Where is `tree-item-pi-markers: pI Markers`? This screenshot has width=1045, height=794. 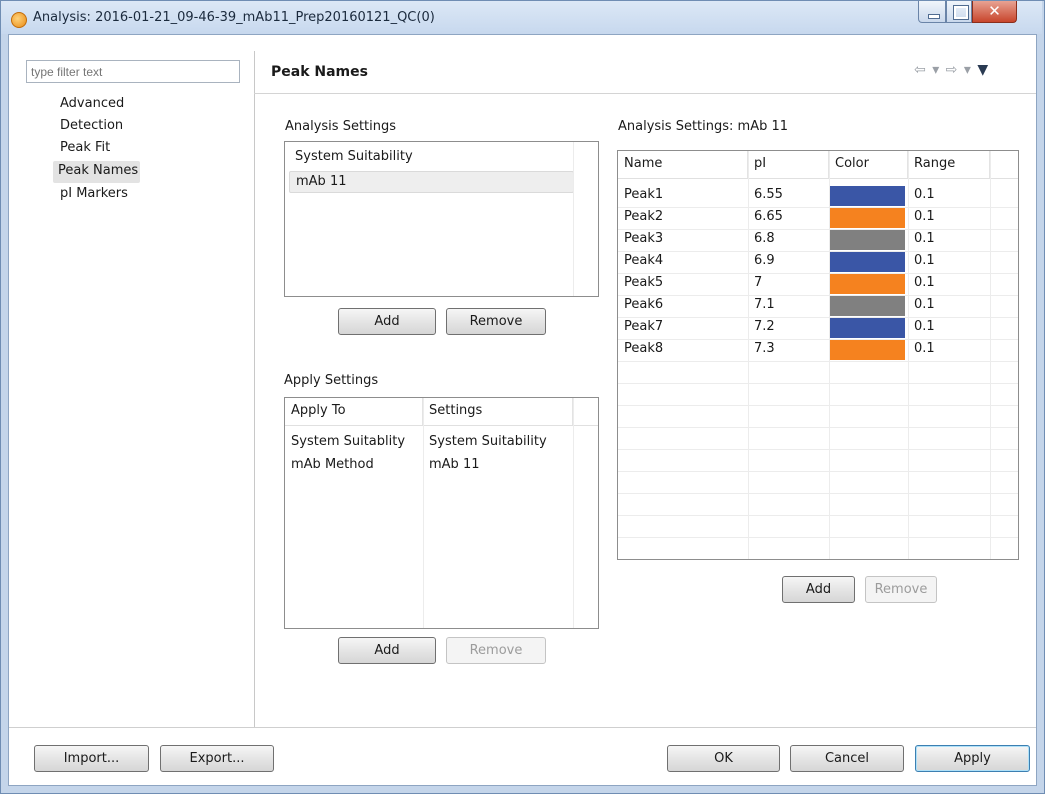 tree-item-pi-markers: pI Markers is located at coordinates (94, 195).